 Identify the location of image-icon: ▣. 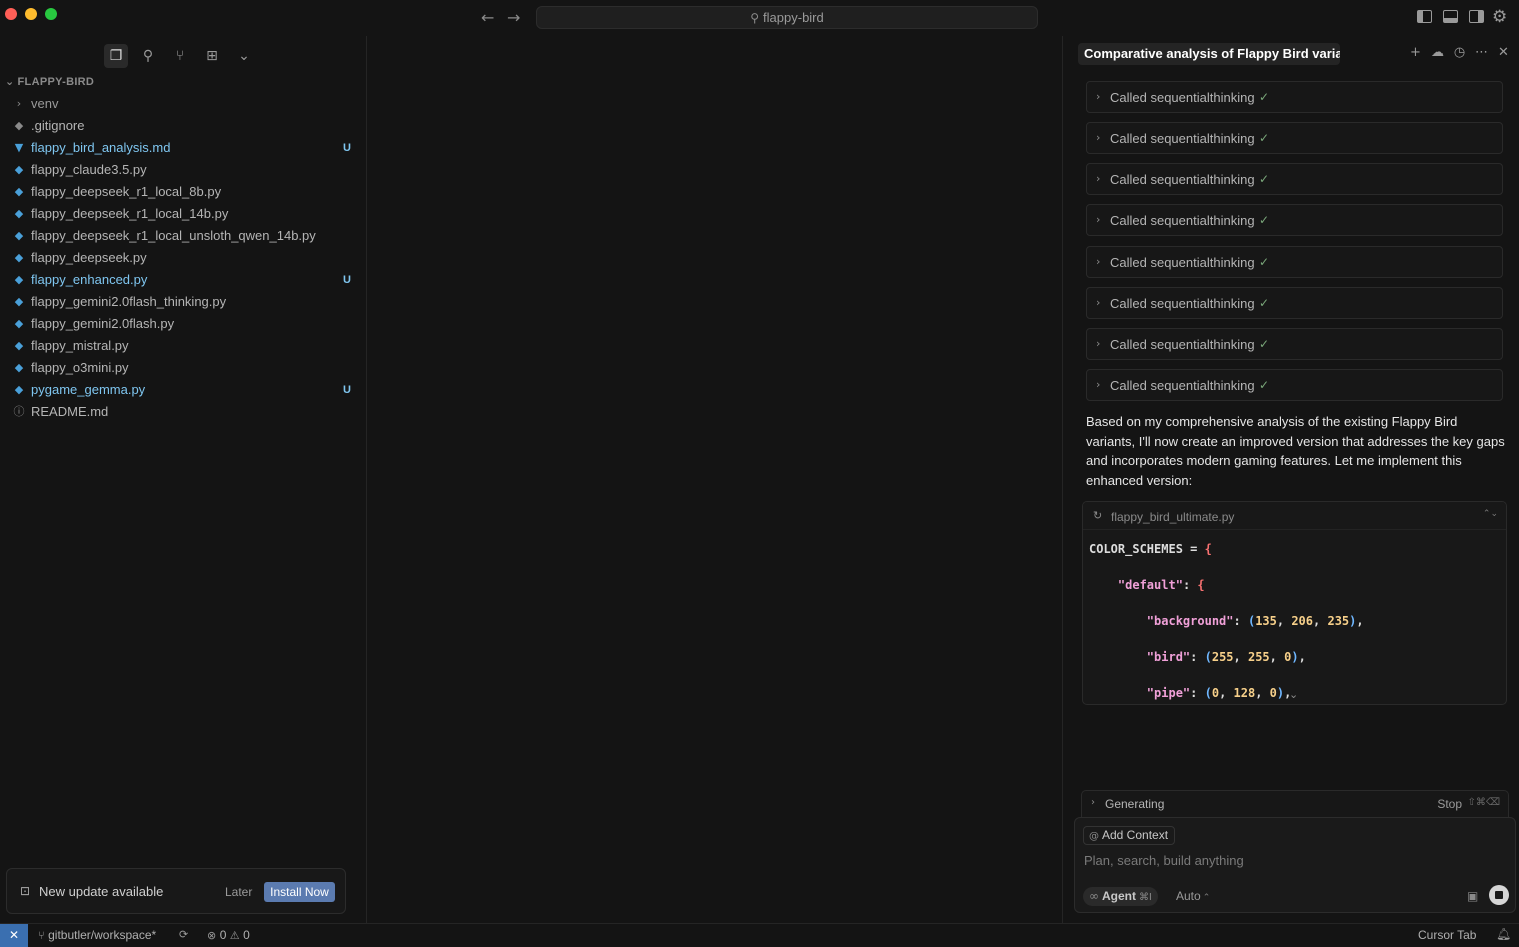
(1472, 896).